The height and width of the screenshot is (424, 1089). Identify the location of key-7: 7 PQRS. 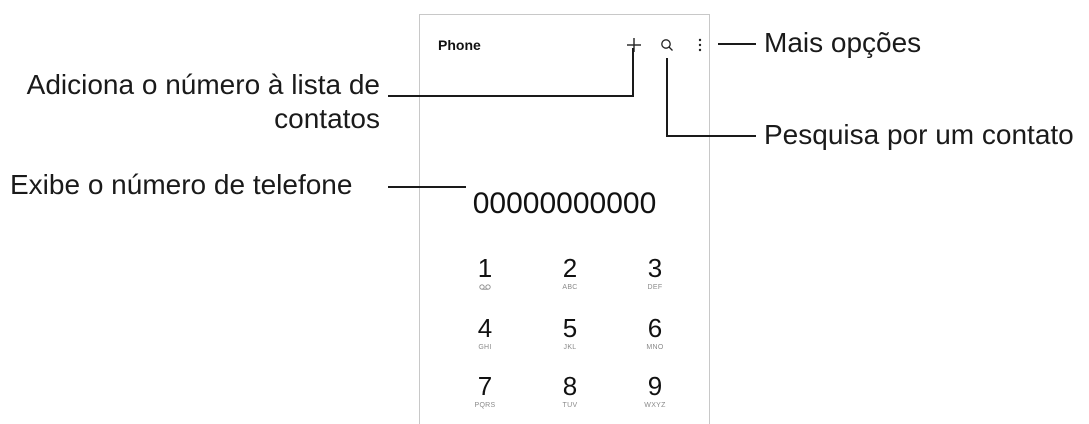
(485, 391).